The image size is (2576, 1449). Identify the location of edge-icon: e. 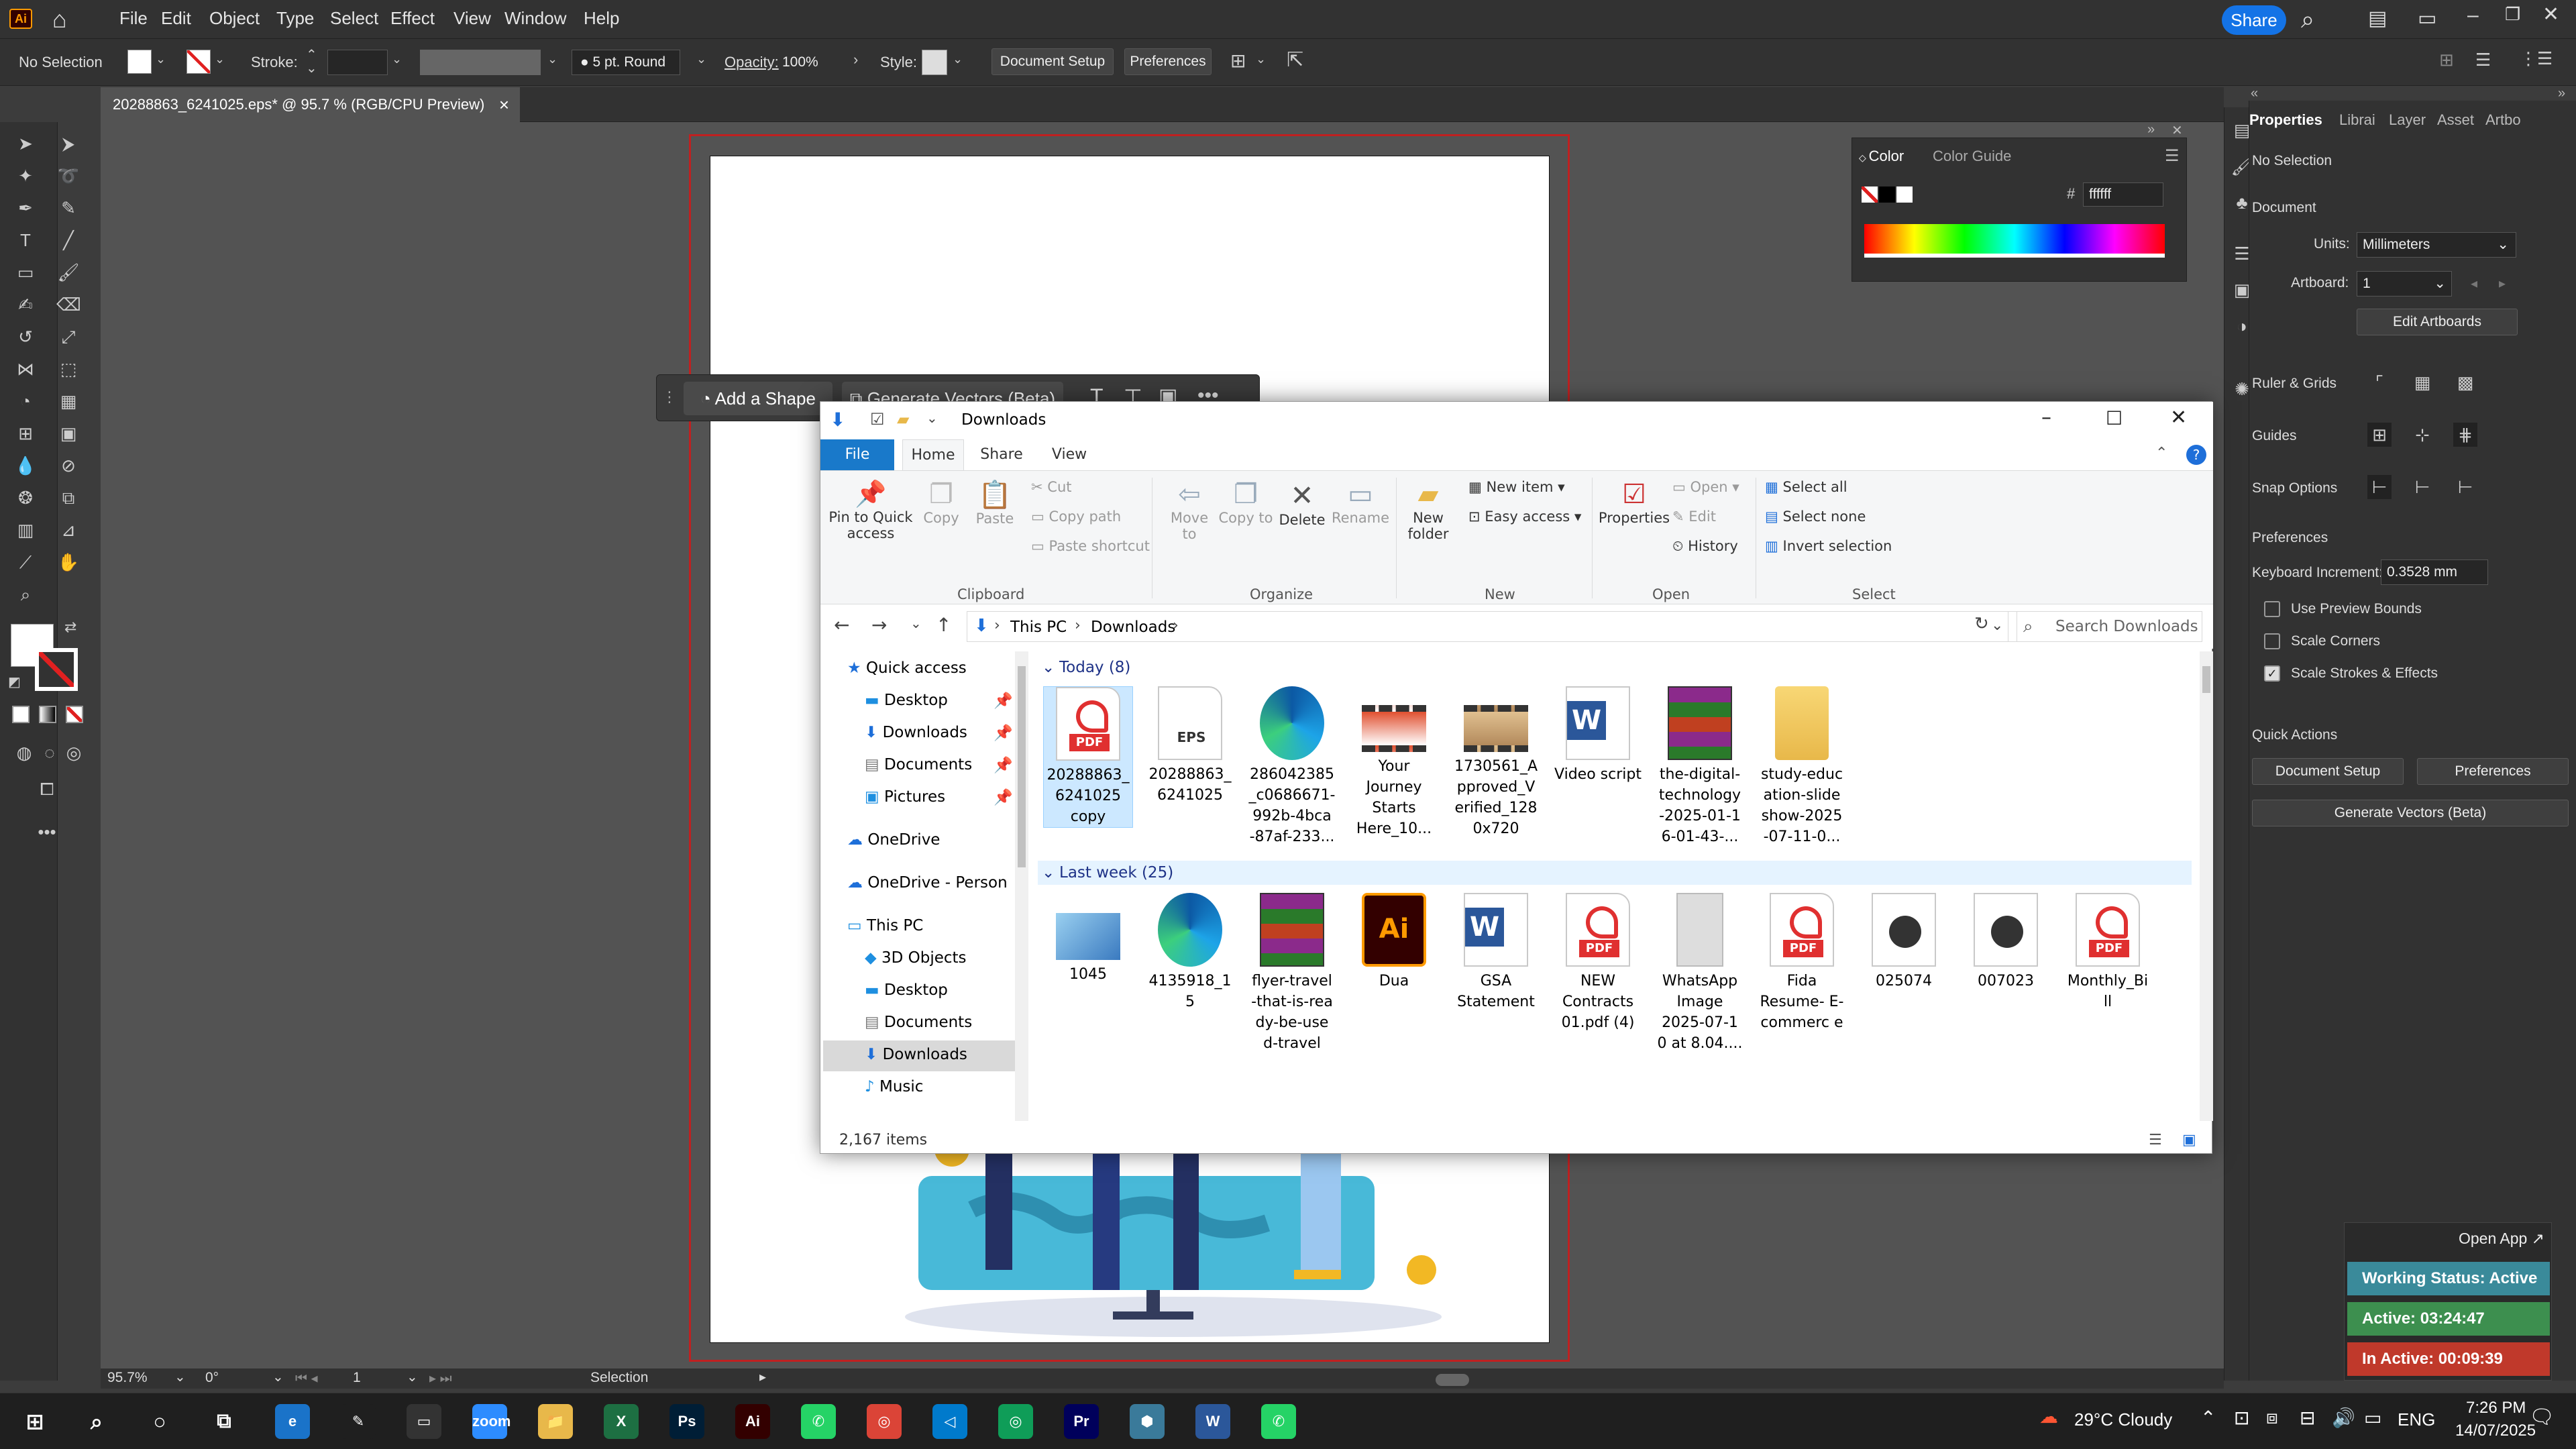
(292, 1421).